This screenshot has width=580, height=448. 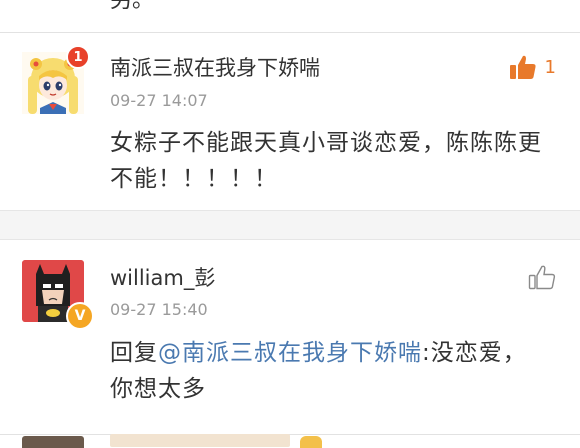 What do you see at coordinates (80, 316) in the screenshot?
I see `verified-badge: V` at bounding box center [80, 316].